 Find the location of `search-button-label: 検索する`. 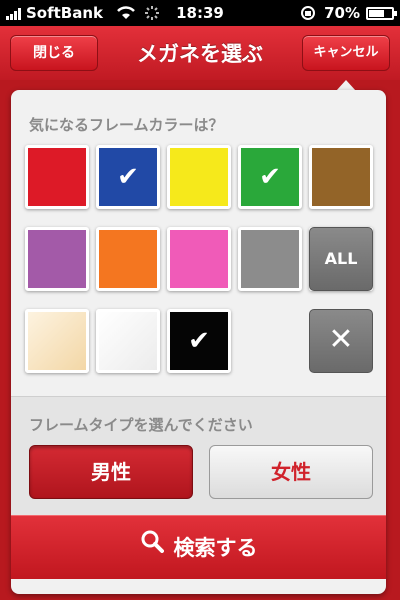

search-button-label: 検索する is located at coordinates (215, 548).